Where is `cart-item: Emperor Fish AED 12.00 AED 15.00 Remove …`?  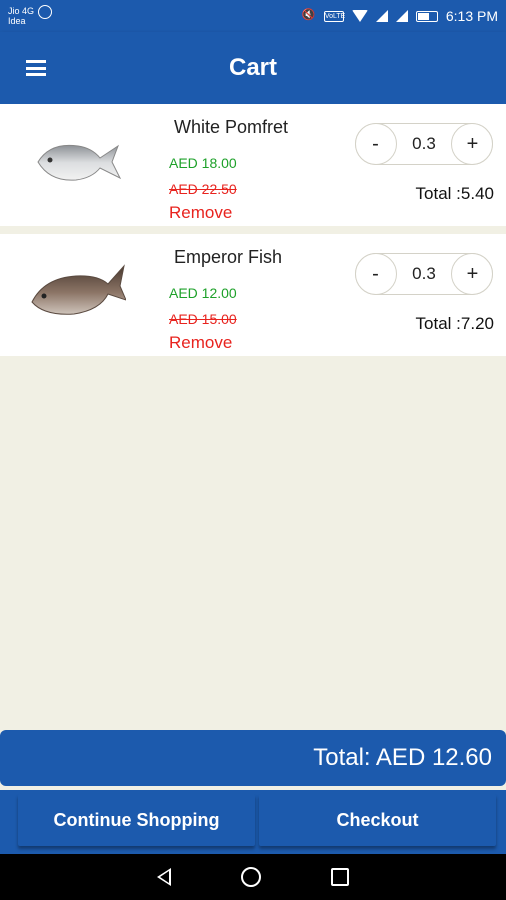
cart-item: Emperor Fish AED 12.00 AED 15.00 Remove … is located at coordinates (253, 295).